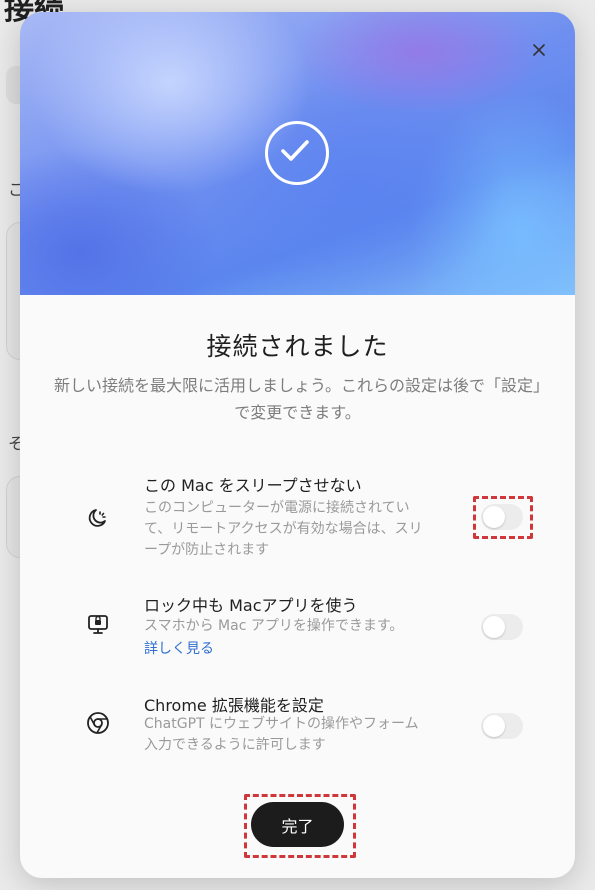  What do you see at coordinates (281, 734) in the screenshot?
I see `setting-description: ChatGPT にウェブサイトの操作やフォーム 入力できるように許可します` at bounding box center [281, 734].